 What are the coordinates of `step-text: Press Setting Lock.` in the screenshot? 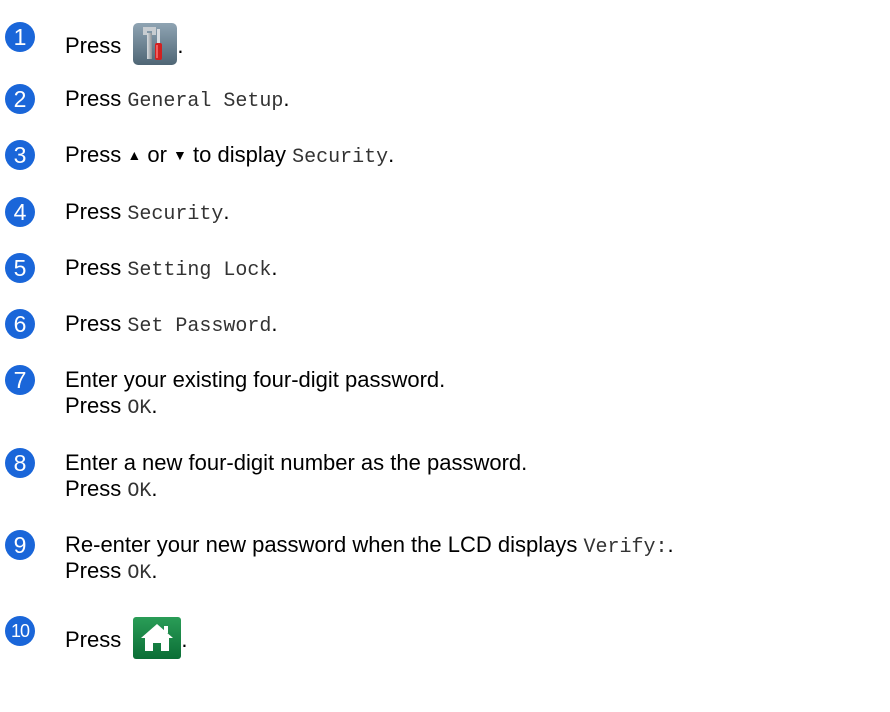 It's located at (171, 269).